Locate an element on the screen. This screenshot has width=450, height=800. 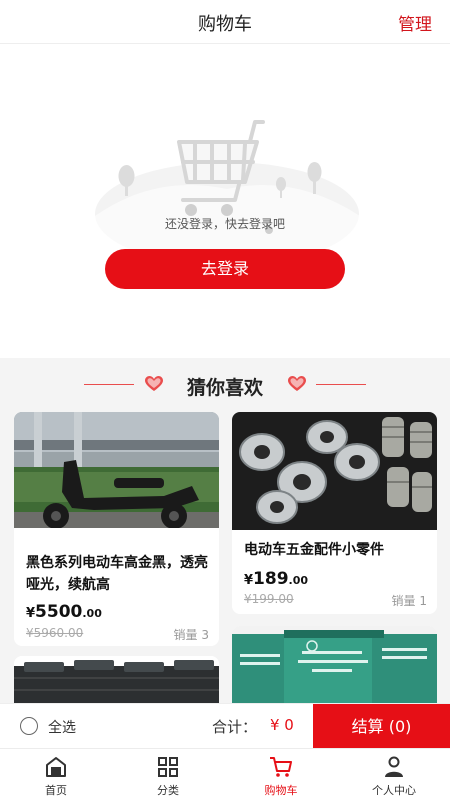
checkout-bar: 全选 合计： ¥ 0 结算 (0) is located at coordinates (225, 726).